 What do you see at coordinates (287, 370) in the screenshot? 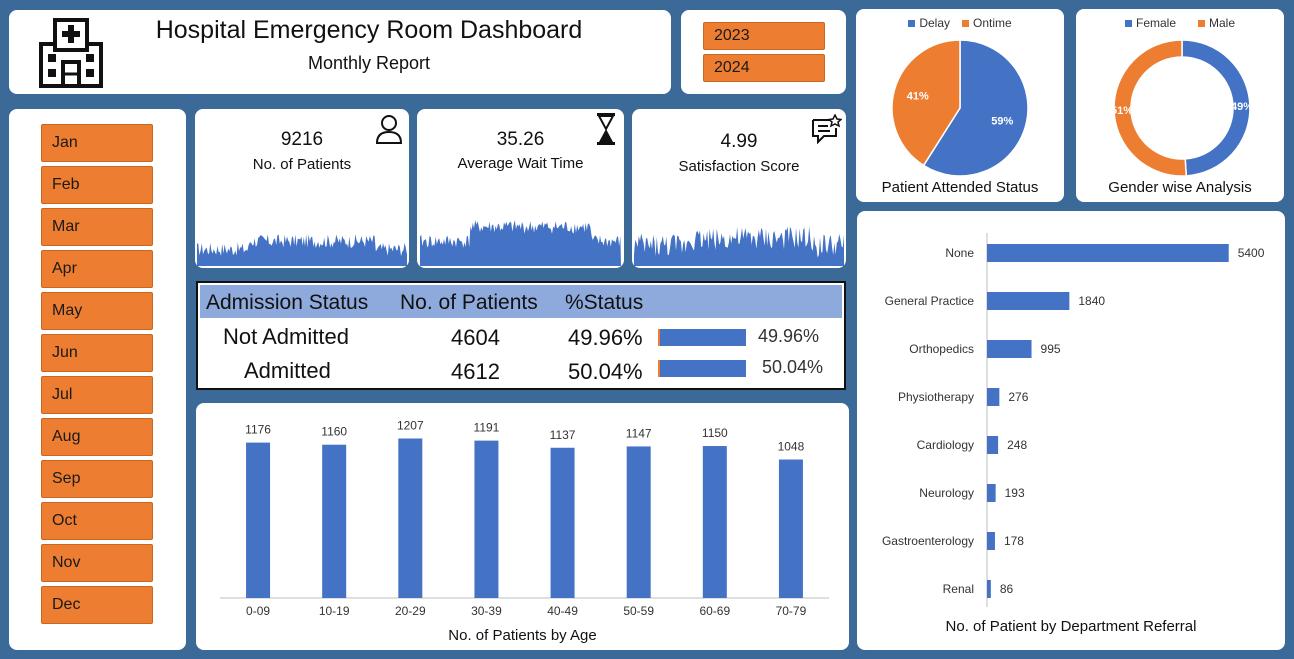
I see `admission-status-cell: Admitted` at bounding box center [287, 370].